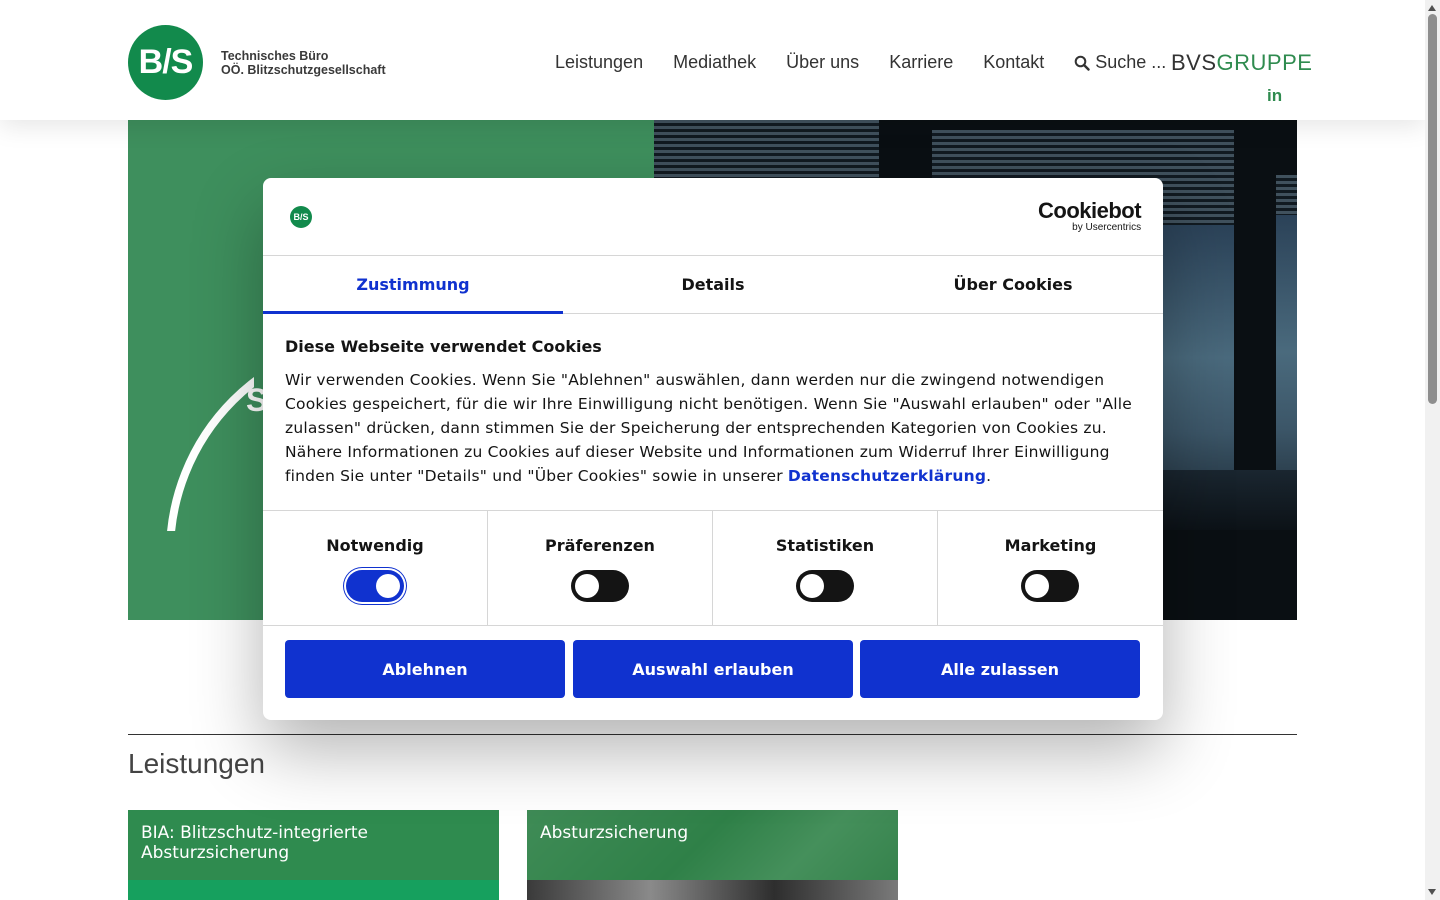  I want to click on category-praeferenzen: Präferenzen, so click(600, 568).